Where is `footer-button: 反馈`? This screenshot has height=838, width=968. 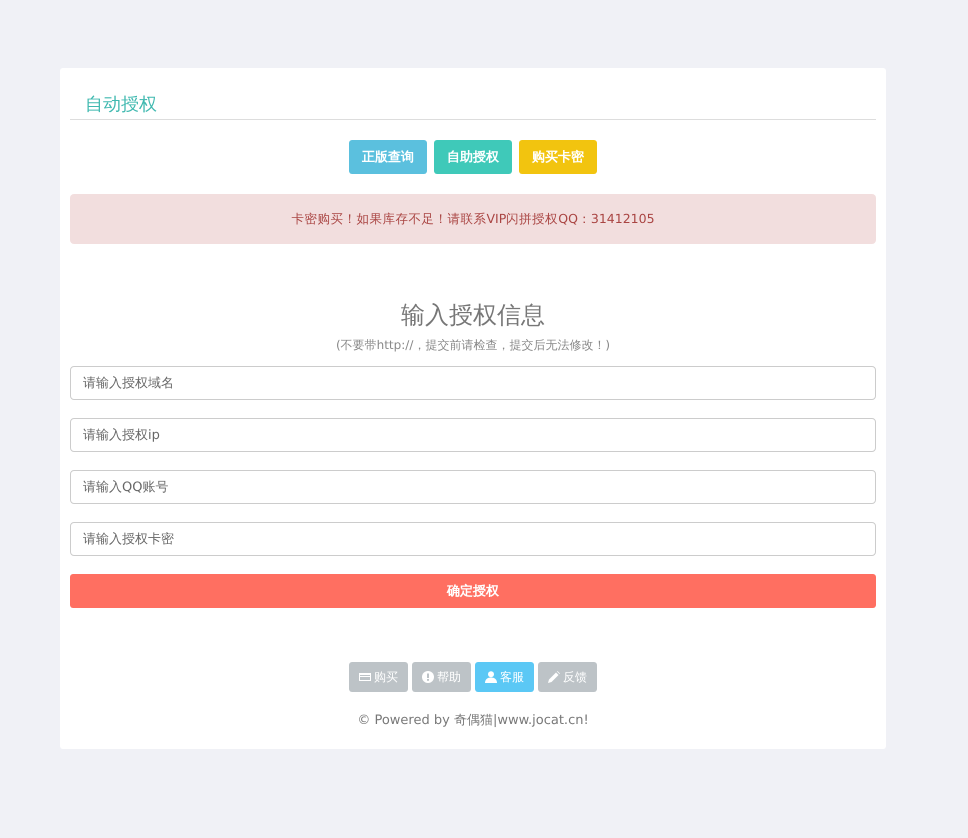 footer-button: 反馈 is located at coordinates (567, 677).